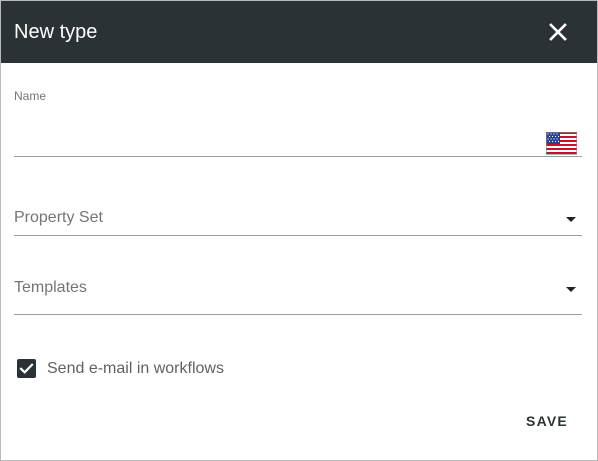 The height and width of the screenshot is (461, 598). I want to click on send-email-label: Send e-mail in workflows, so click(135, 368).